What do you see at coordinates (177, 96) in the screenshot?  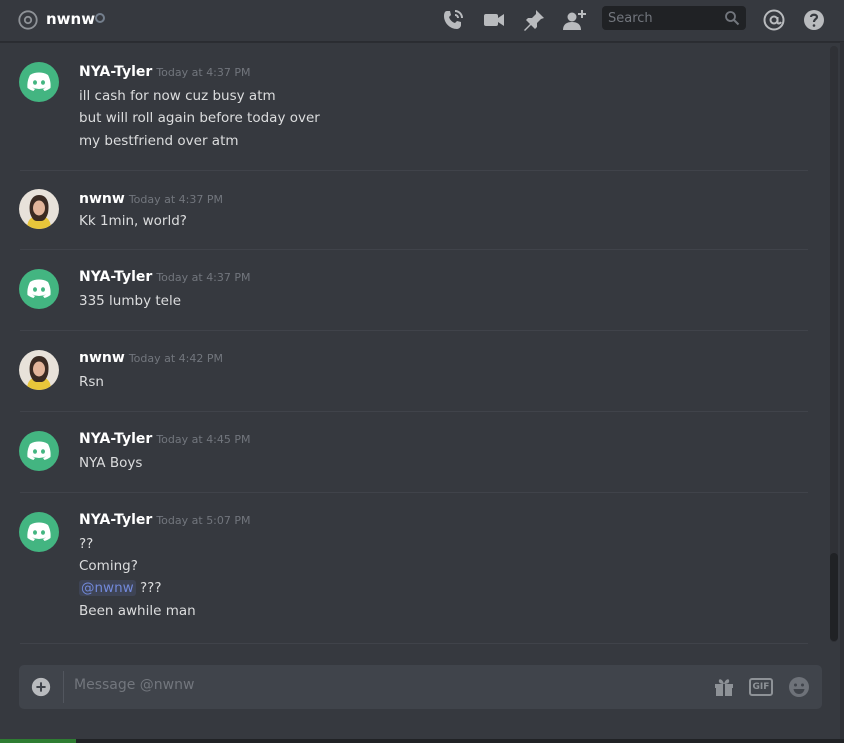 I see `message-text: ill cash for now cuz busy atm` at bounding box center [177, 96].